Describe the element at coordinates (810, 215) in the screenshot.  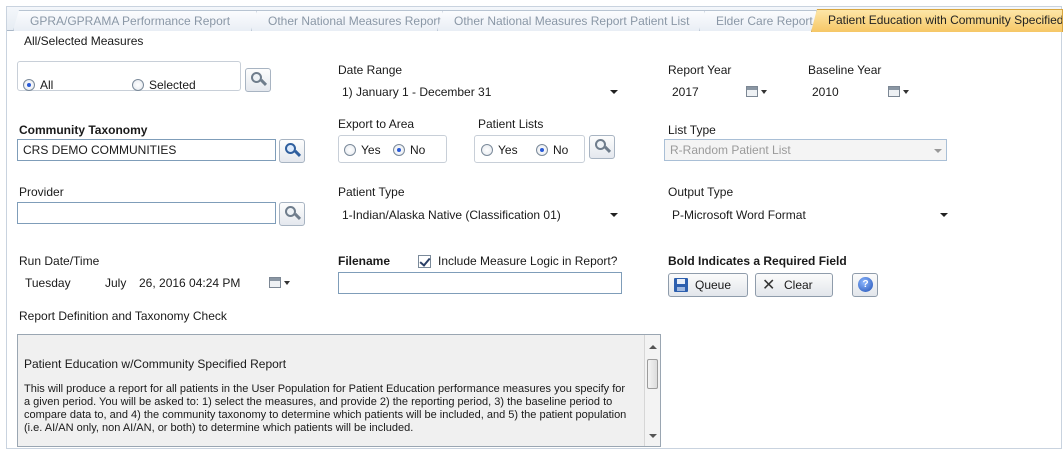
I see `output-type-dropdown: P-Microsoft Word Format` at that location.